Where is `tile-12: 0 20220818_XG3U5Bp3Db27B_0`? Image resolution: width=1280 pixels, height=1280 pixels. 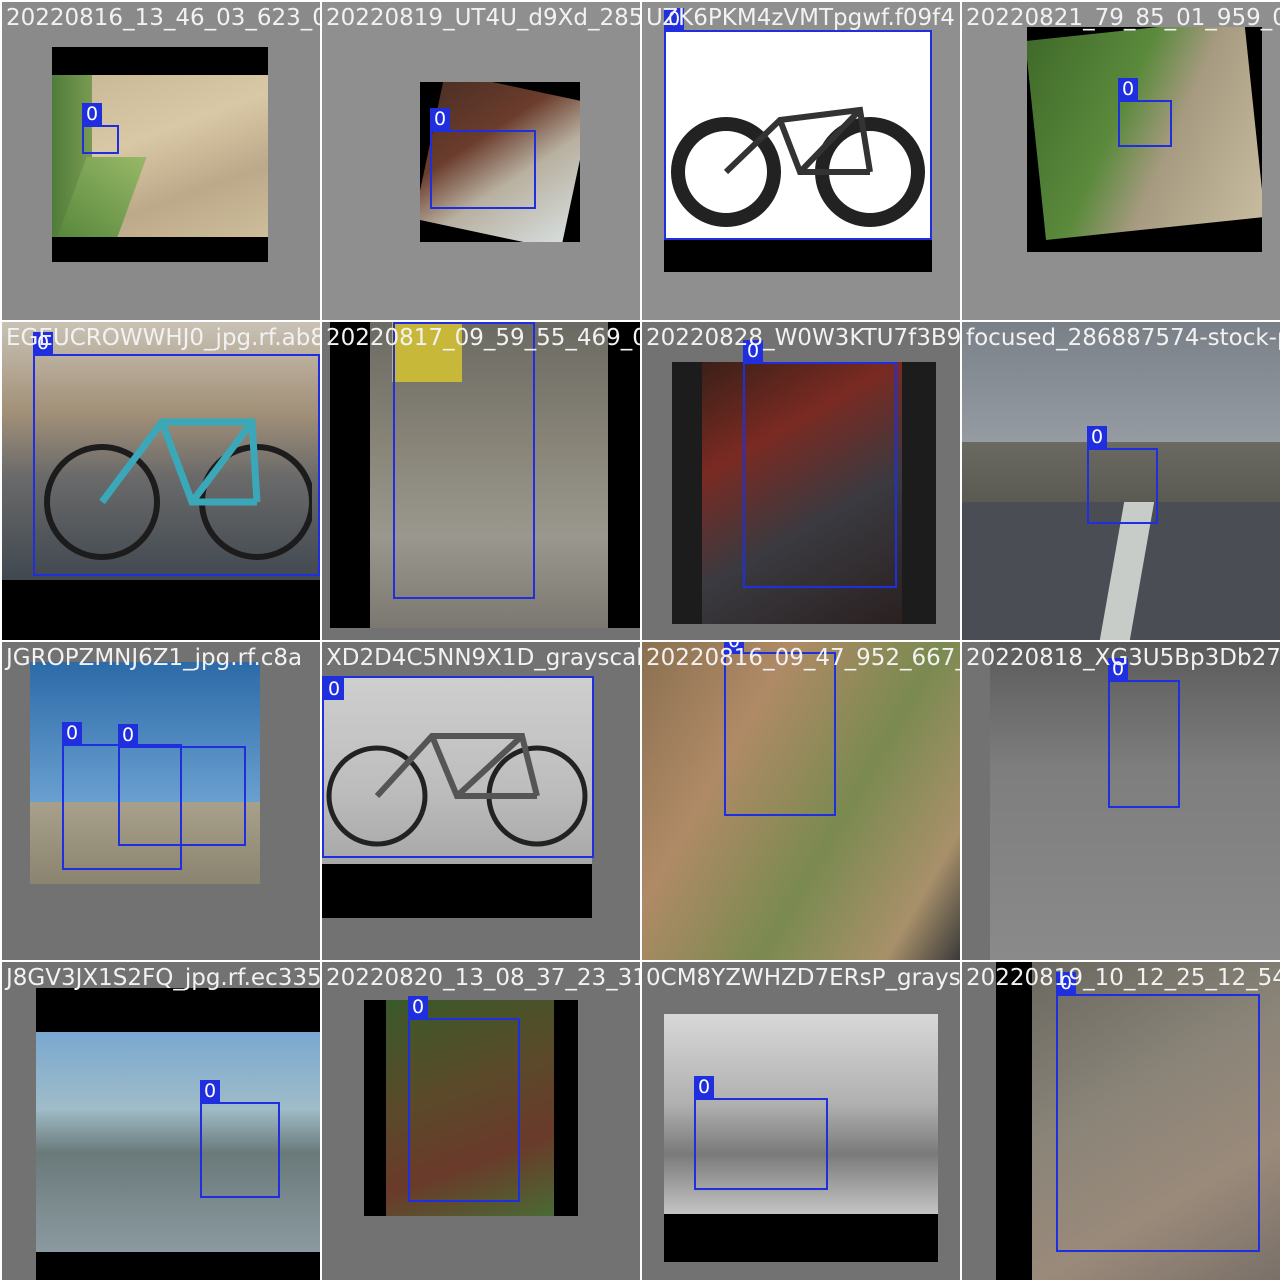
tile-12: 0 20220818_XG3U5Bp3Db27B_0 is located at coordinates (1121, 801).